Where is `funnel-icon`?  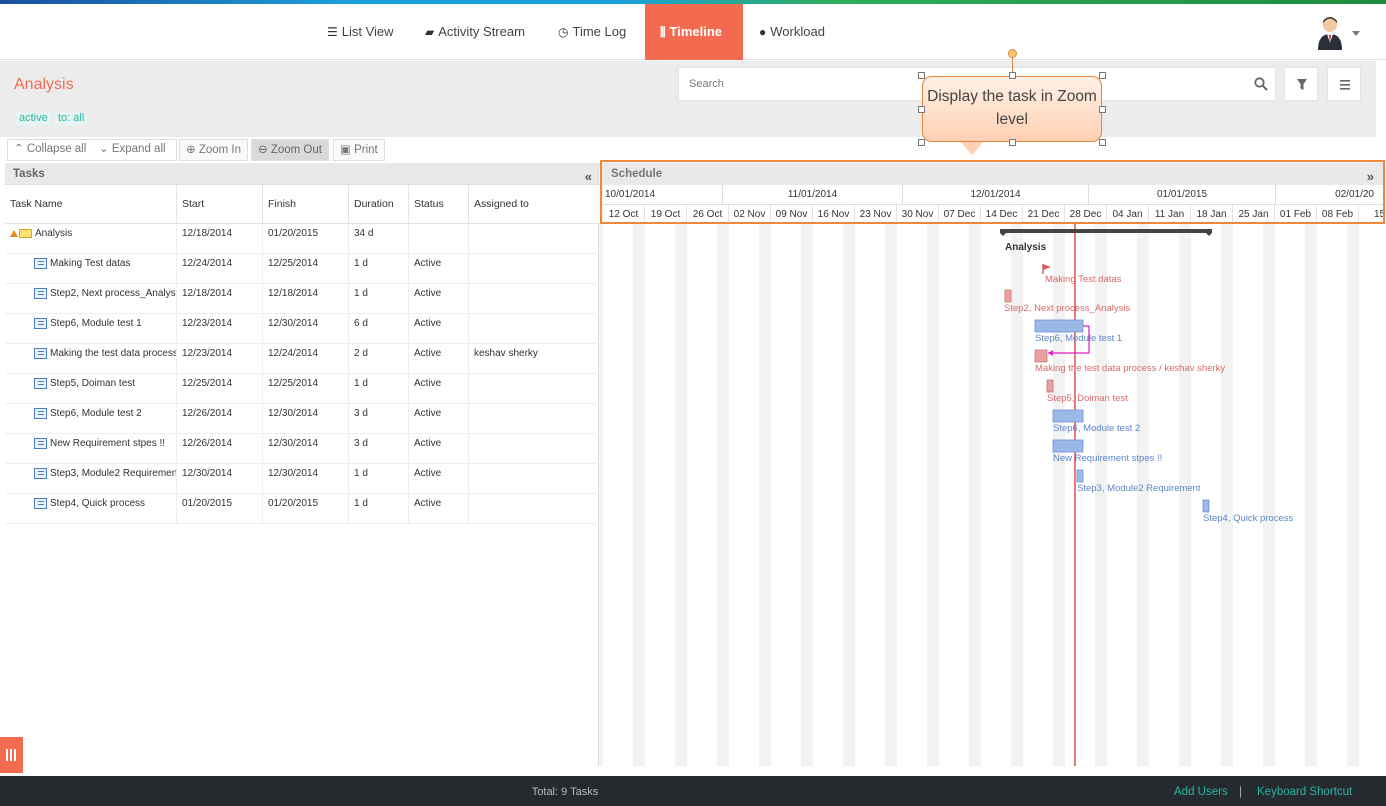 funnel-icon is located at coordinates (1302, 84).